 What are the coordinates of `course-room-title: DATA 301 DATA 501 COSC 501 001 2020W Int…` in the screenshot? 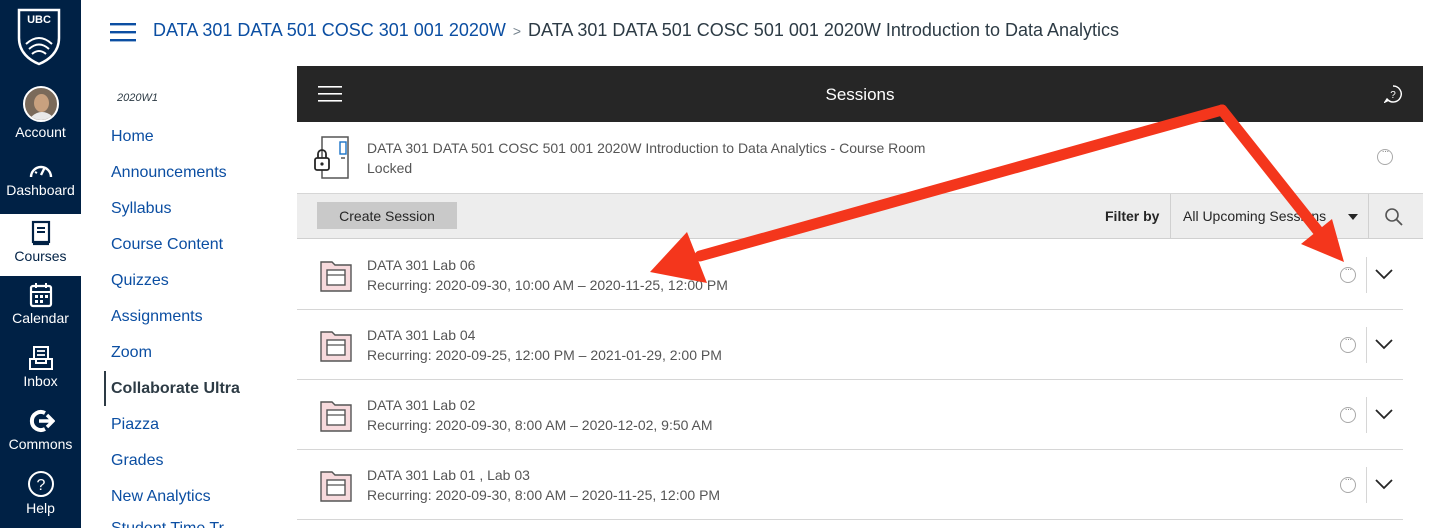 It's located at (646, 148).